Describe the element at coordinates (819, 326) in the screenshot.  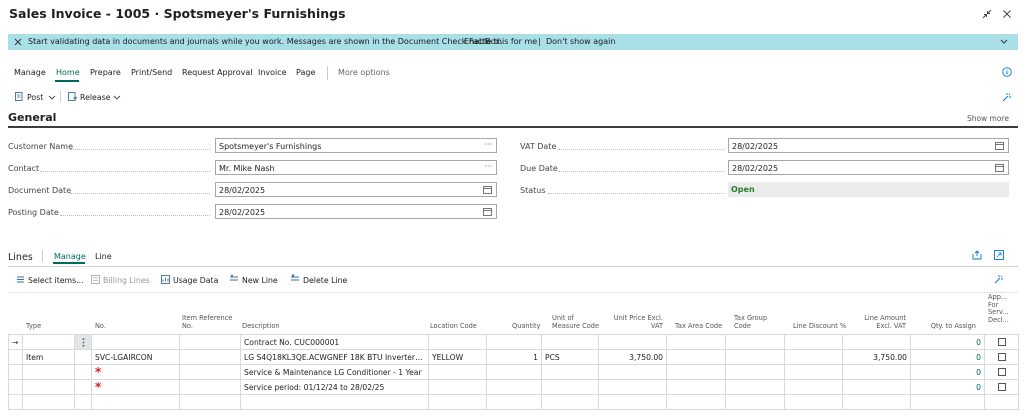
I see `col-line-discount: Line Discount %` at that location.